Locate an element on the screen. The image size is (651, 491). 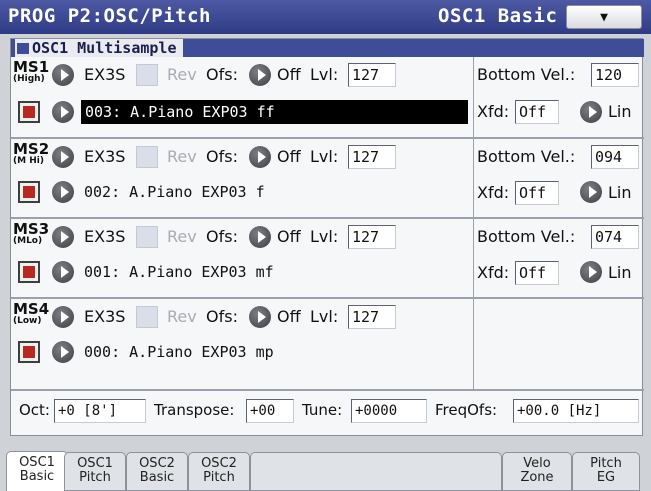
chevron-down-icon: ▼ is located at coordinates (604, 17).